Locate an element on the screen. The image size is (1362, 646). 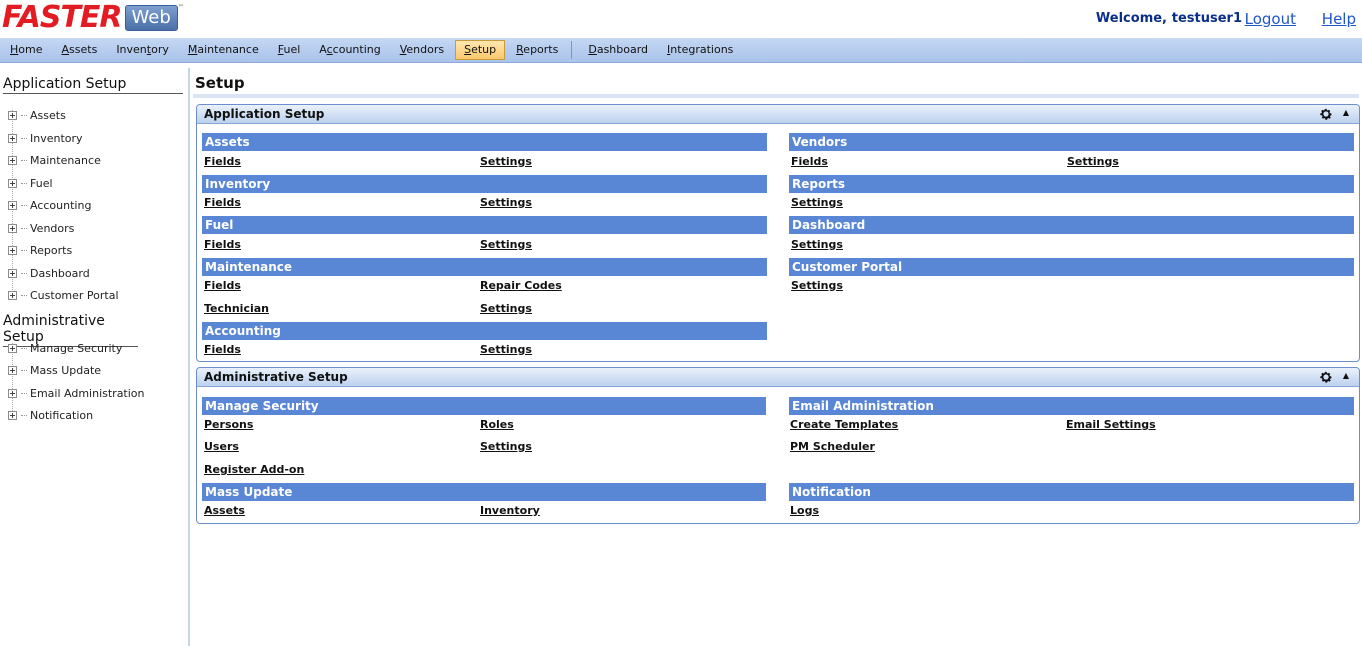
group-header: Fuel is located at coordinates (484, 225).